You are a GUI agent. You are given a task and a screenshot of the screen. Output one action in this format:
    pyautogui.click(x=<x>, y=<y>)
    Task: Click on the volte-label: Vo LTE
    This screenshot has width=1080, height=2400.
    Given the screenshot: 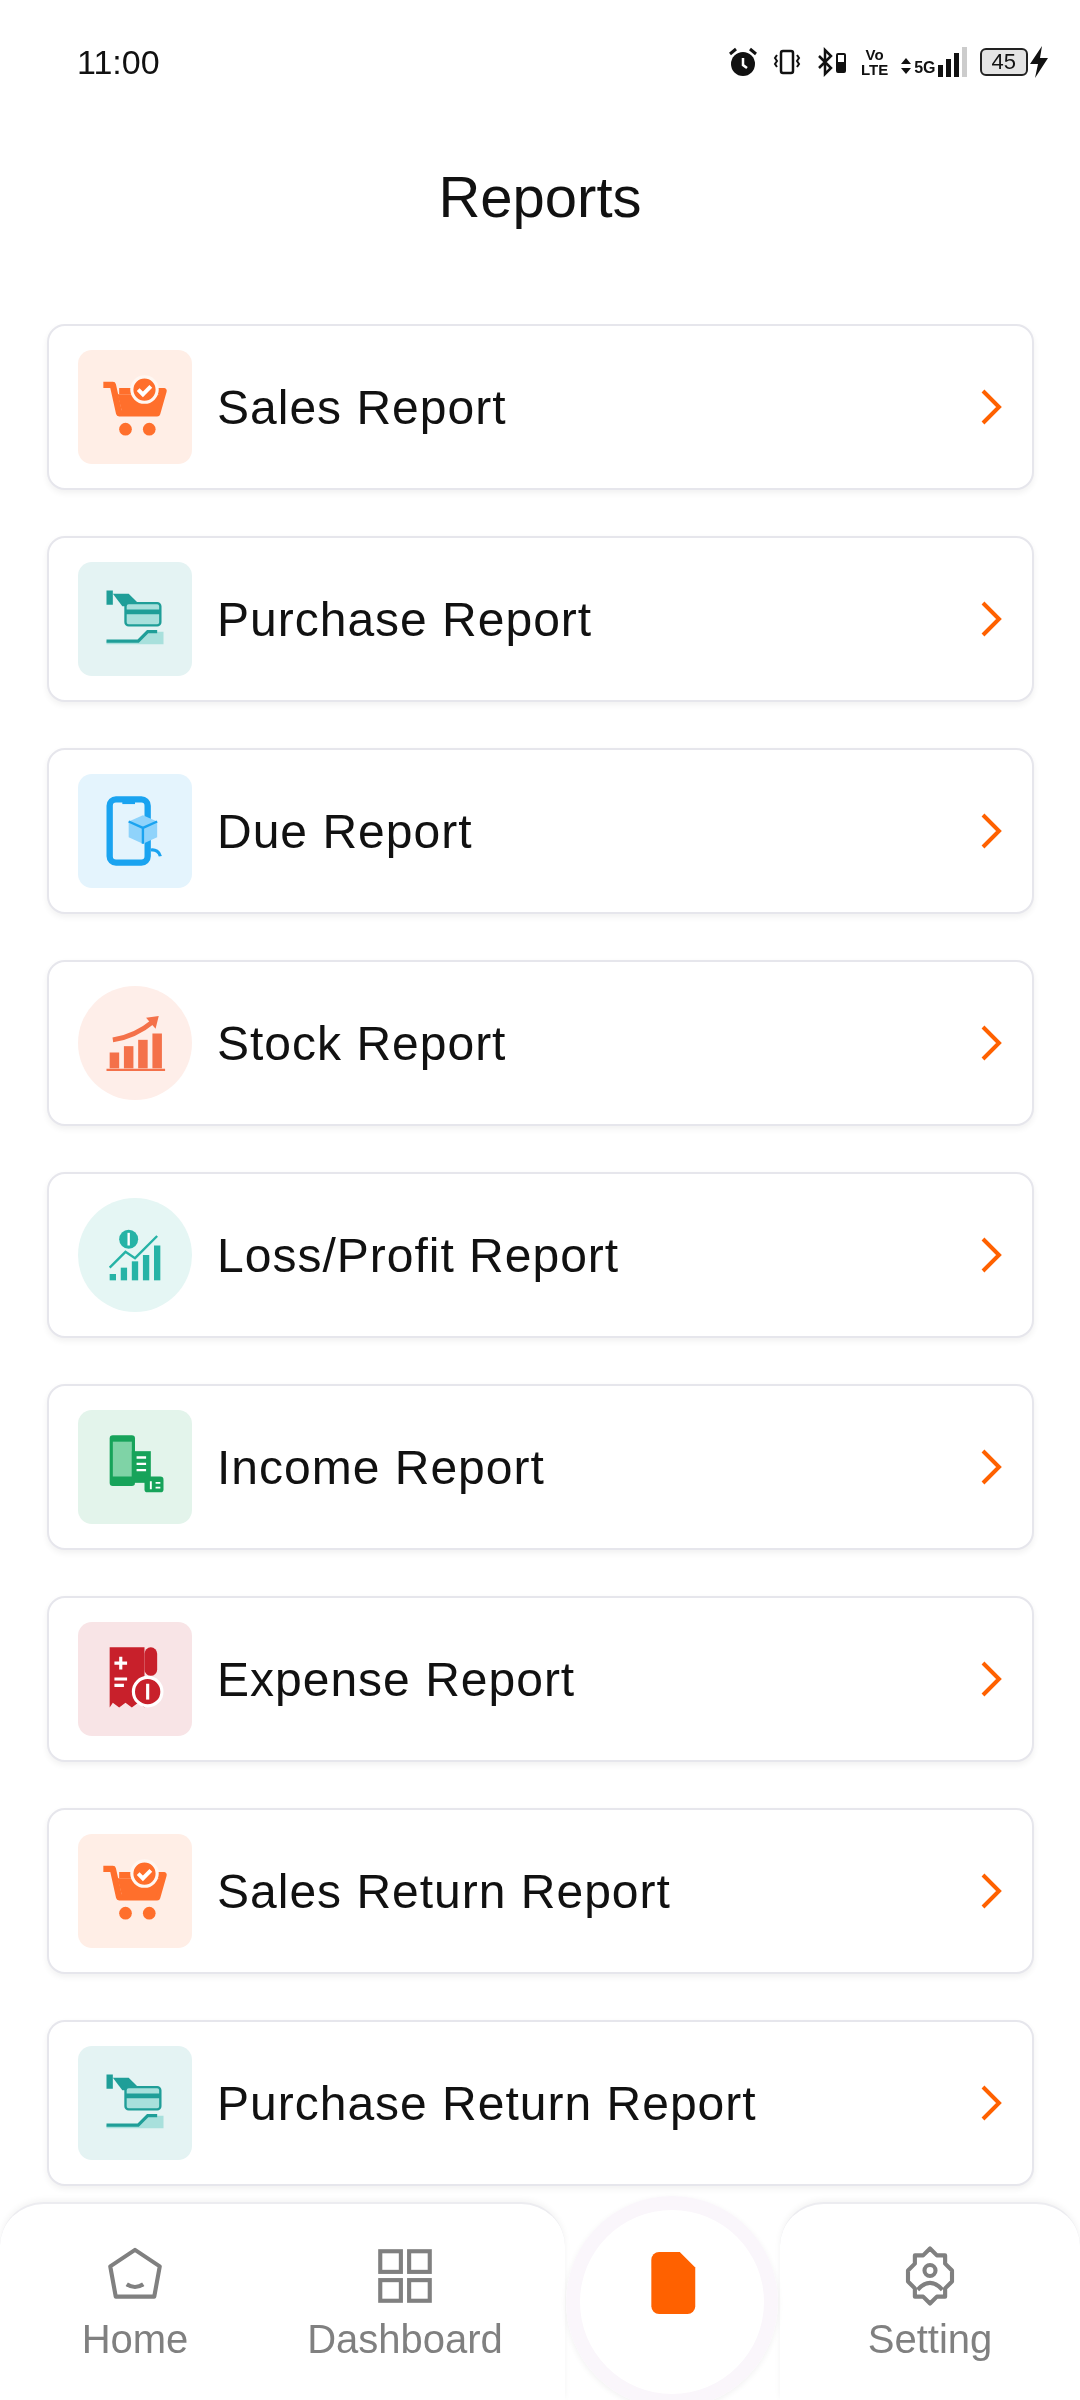 What is the action you would take?
    pyautogui.click(x=874, y=62)
    